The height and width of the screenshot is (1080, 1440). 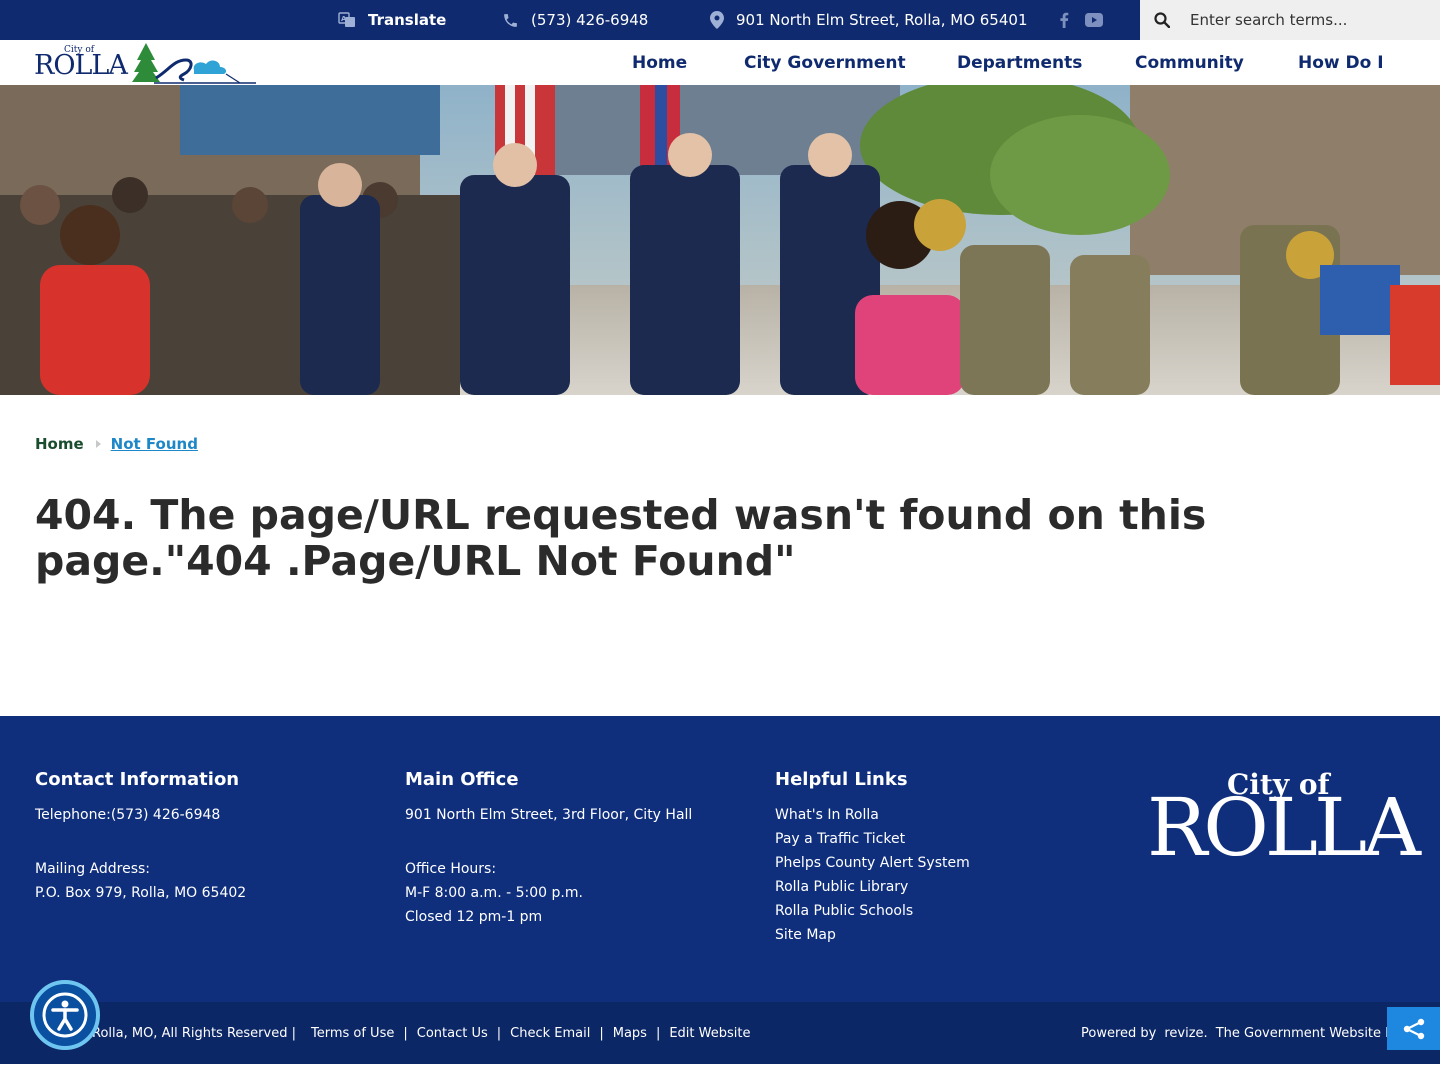 I want to click on footer-main-office-heading: Main Office, so click(x=462, y=779).